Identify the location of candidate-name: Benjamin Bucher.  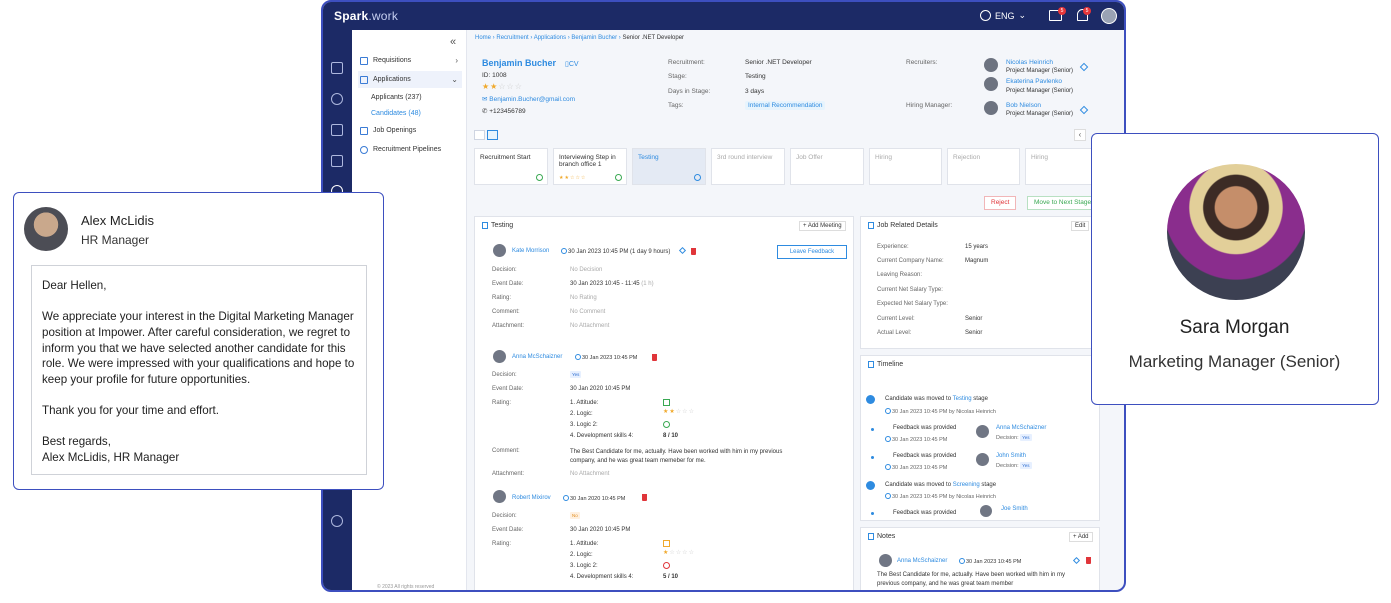
(519, 63).